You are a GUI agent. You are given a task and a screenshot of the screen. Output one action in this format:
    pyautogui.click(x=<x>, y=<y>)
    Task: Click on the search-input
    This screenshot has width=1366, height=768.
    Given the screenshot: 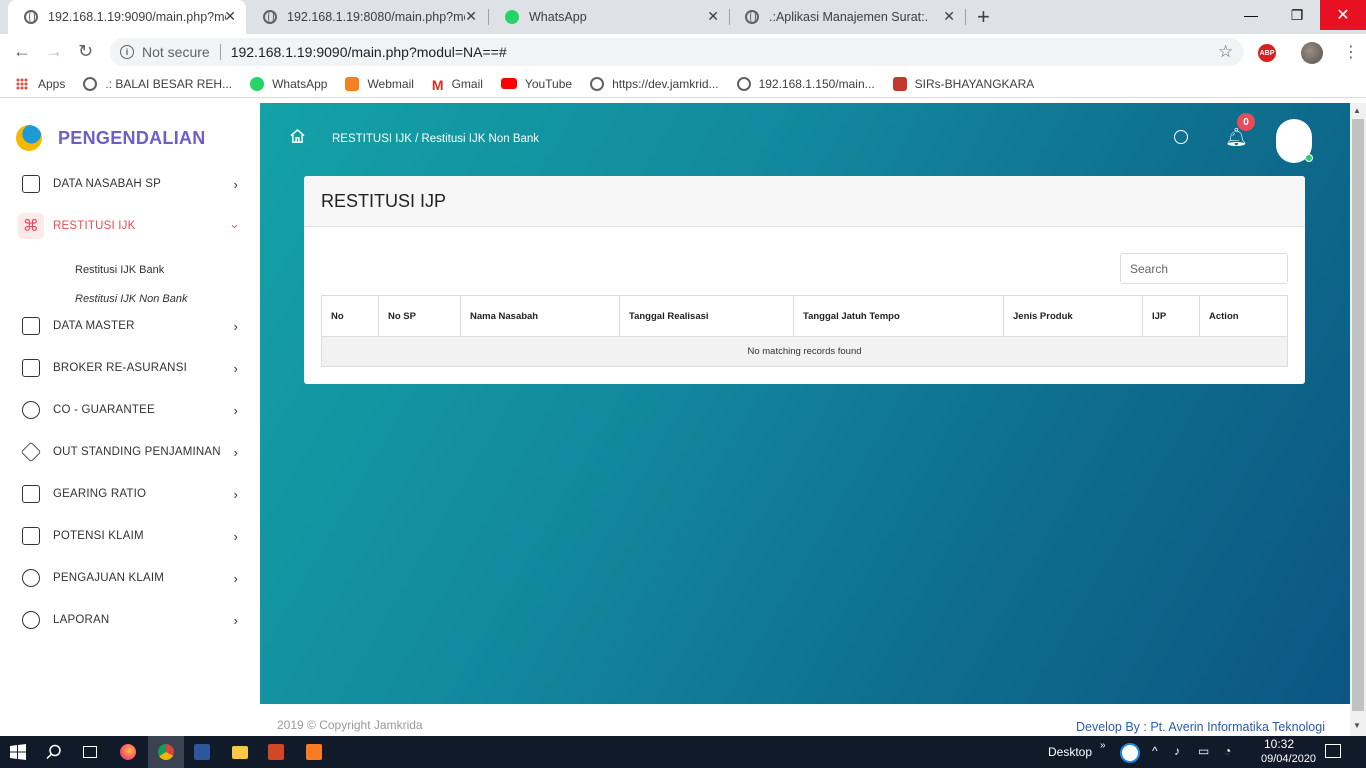 What is the action you would take?
    pyautogui.click(x=1204, y=268)
    